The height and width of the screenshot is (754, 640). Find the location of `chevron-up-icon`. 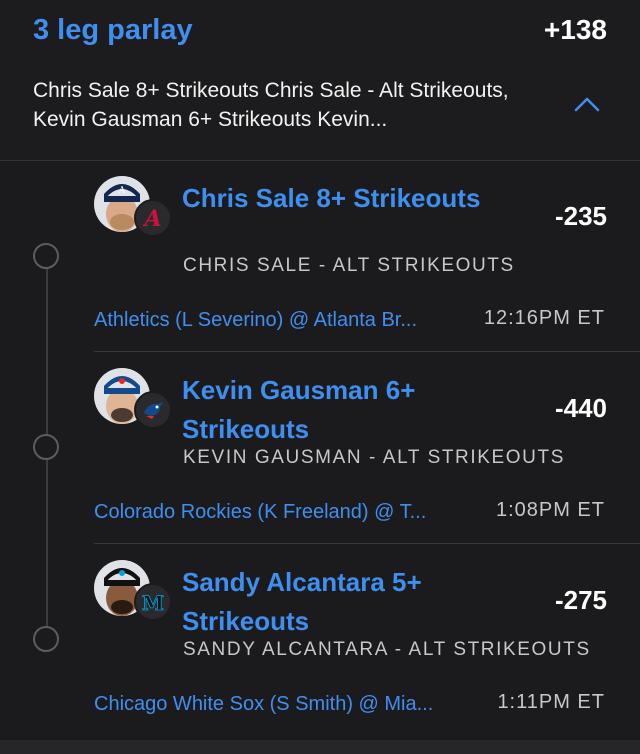

chevron-up-icon is located at coordinates (587, 104).